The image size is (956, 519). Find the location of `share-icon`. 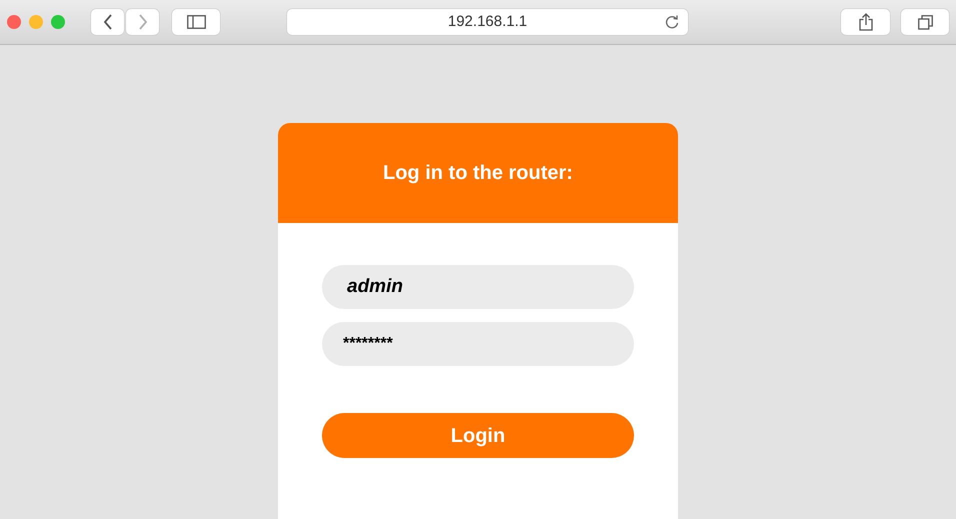

share-icon is located at coordinates (865, 22).